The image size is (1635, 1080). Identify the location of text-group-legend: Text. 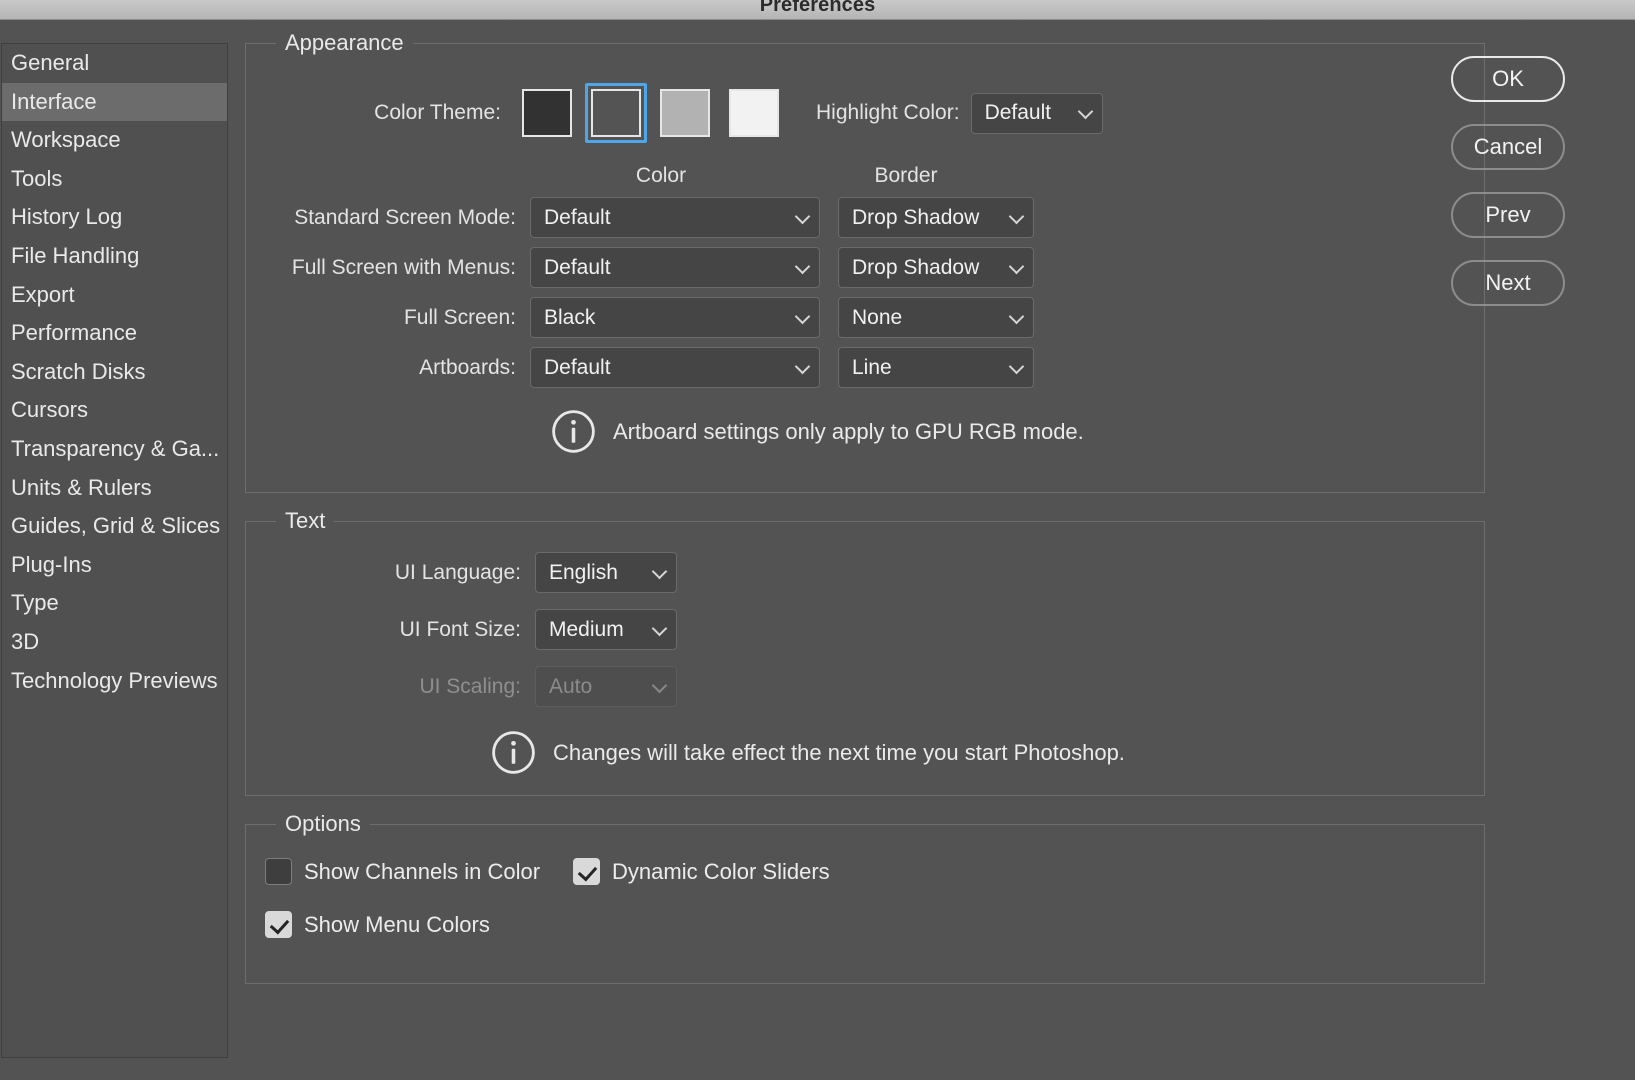
(305, 521).